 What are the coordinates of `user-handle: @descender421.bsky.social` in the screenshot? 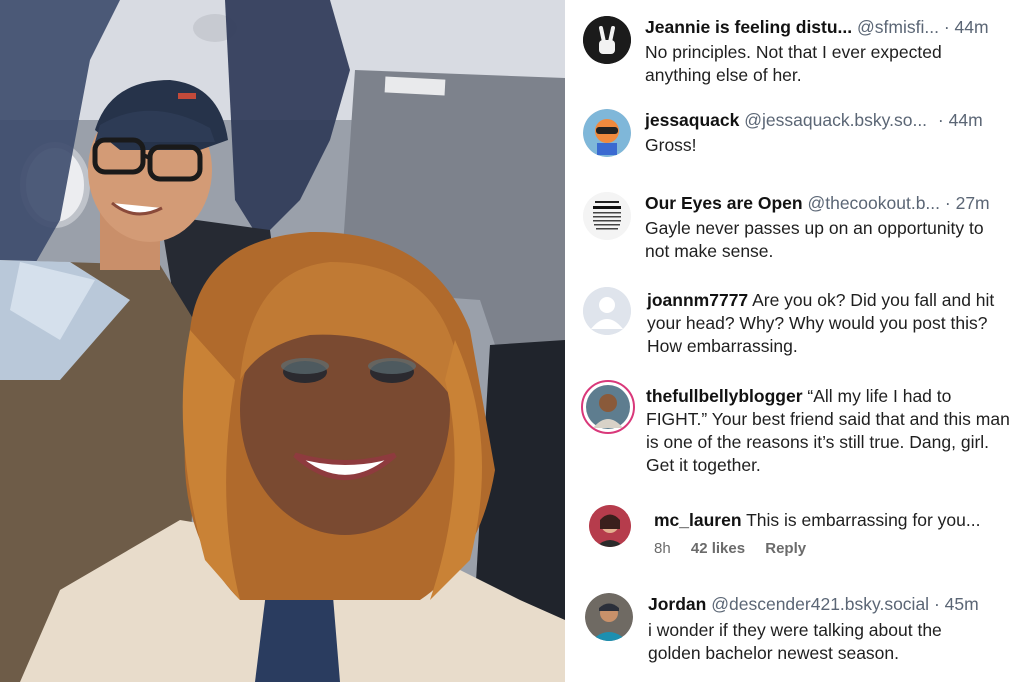 It's located at (820, 604).